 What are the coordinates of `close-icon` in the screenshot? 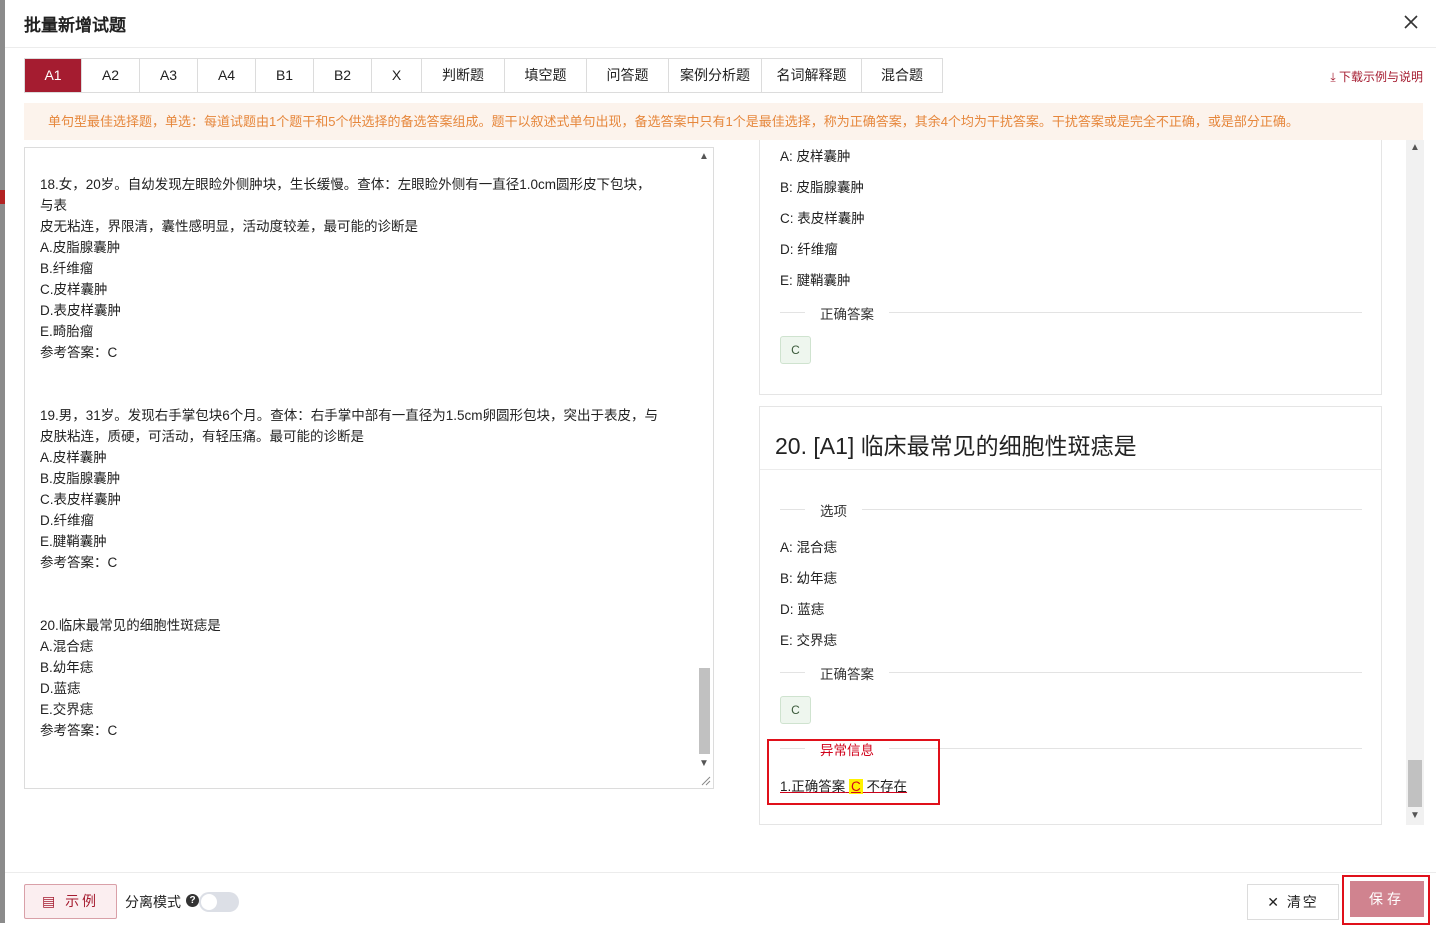 It's located at (1411, 22).